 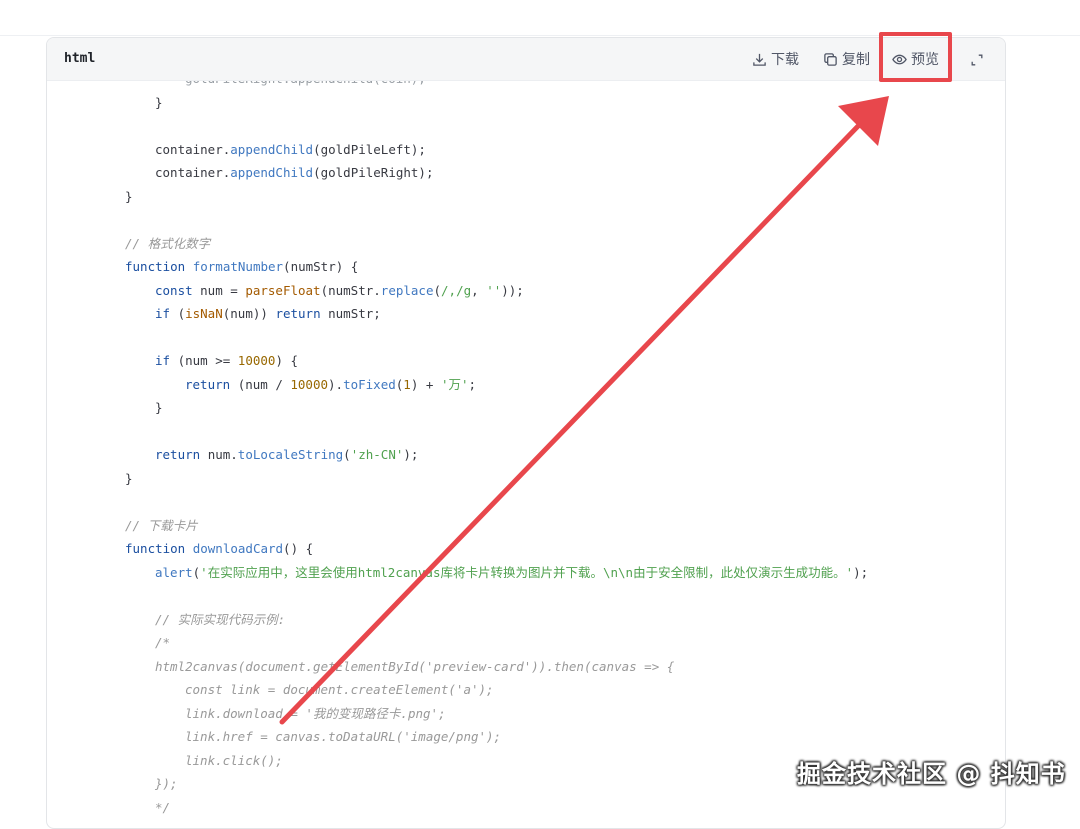 What do you see at coordinates (174, 572) in the screenshot?
I see `code-token: alert` at bounding box center [174, 572].